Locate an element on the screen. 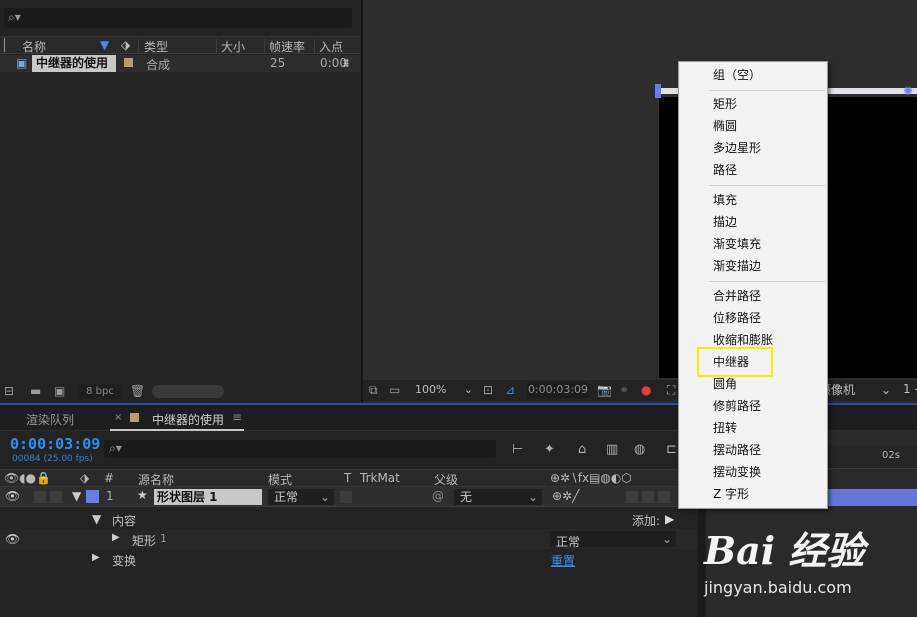 This screenshot has width=917, height=617. shy-layers-icon: ⌂ is located at coordinates (582, 449).